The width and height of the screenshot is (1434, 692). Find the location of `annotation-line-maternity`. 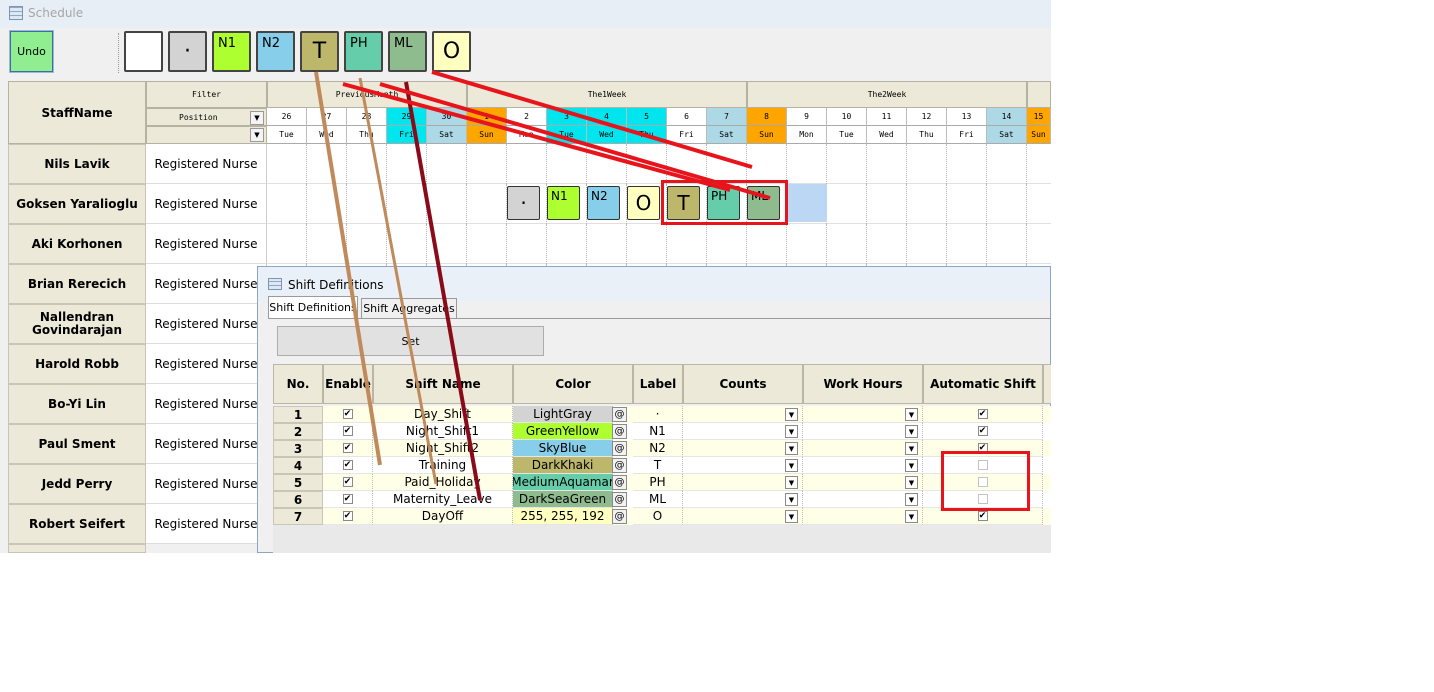

annotation-line-maternity is located at coordinates (443, 291).